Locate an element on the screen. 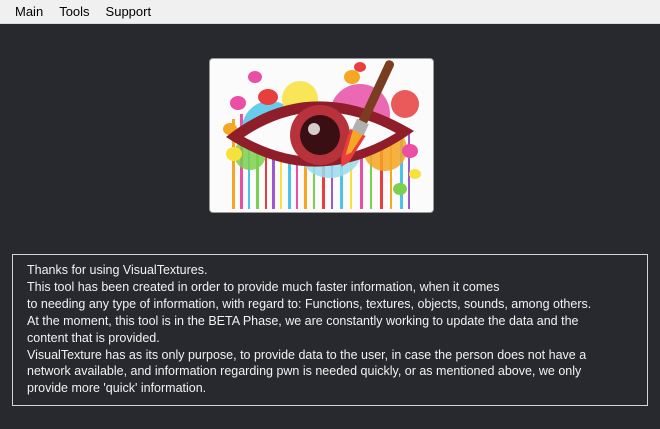 This screenshot has width=660, height=429. info-line: content that is provided. is located at coordinates (93, 337).